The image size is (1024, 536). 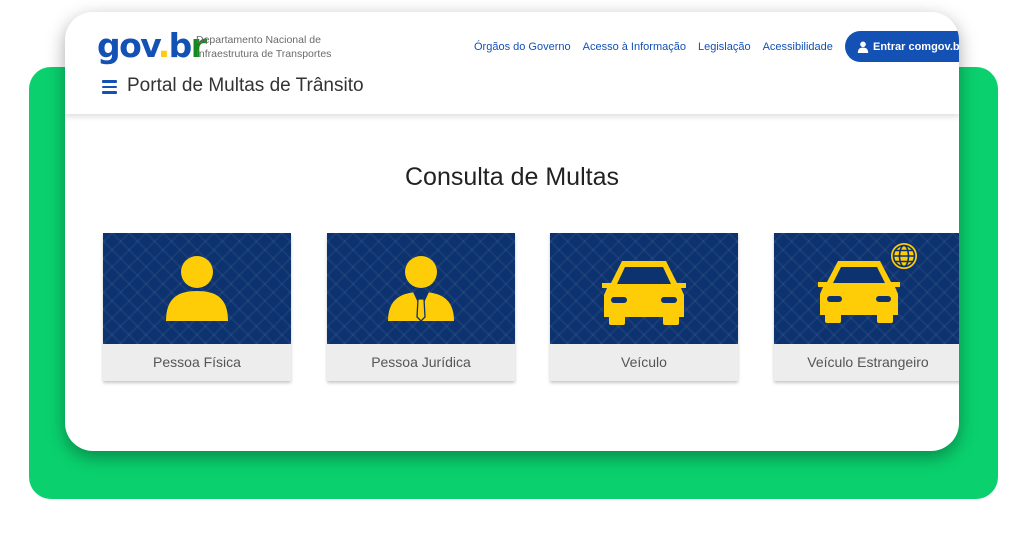 I want to click on govbr-logo: gov.br, so click(x=152, y=46).